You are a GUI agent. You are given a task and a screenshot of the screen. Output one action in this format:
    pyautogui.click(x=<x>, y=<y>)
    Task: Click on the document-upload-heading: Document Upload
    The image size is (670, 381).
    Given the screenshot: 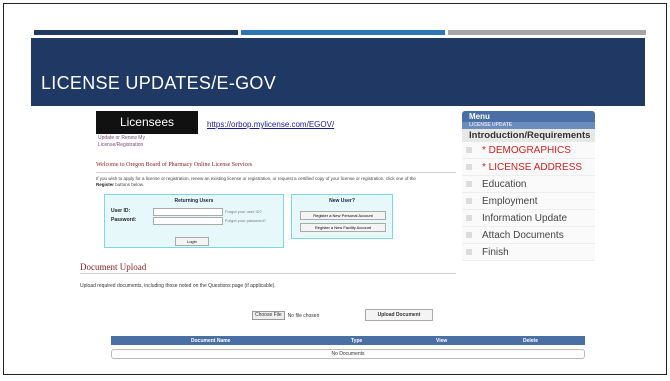 What is the action you would take?
    pyautogui.click(x=113, y=267)
    